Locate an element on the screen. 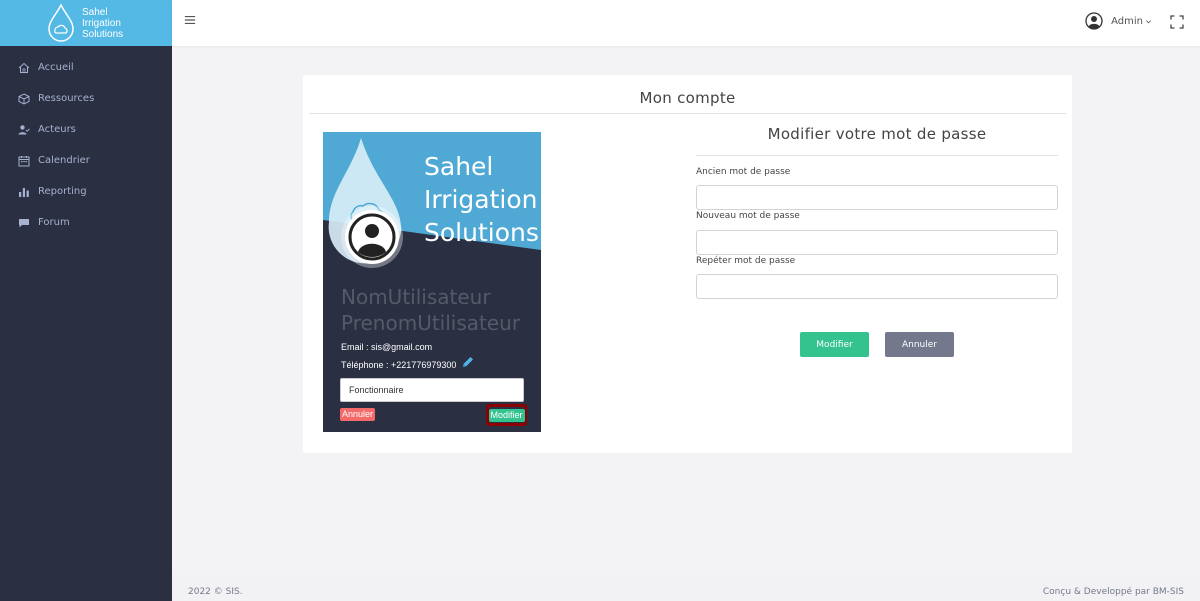 The height and width of the screenshot is (601, 1200). profile-brand-line2: Irrigation is located at coordinates (481, 199).